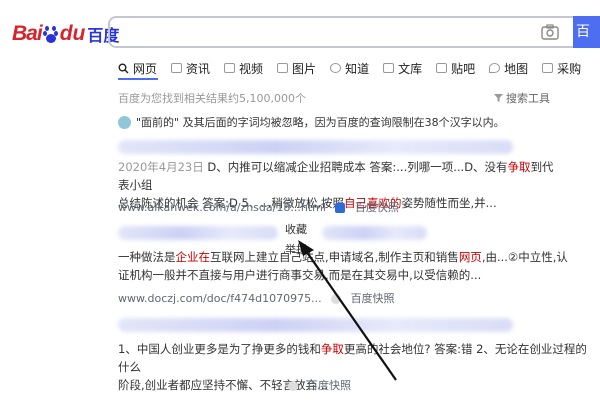 Image resolution: width=600 pixels, height=408 pixels. What do you see at coordinates (347, 310) in the screenshot?
I see `annotation-arrow` at bounding box center [347, 310].